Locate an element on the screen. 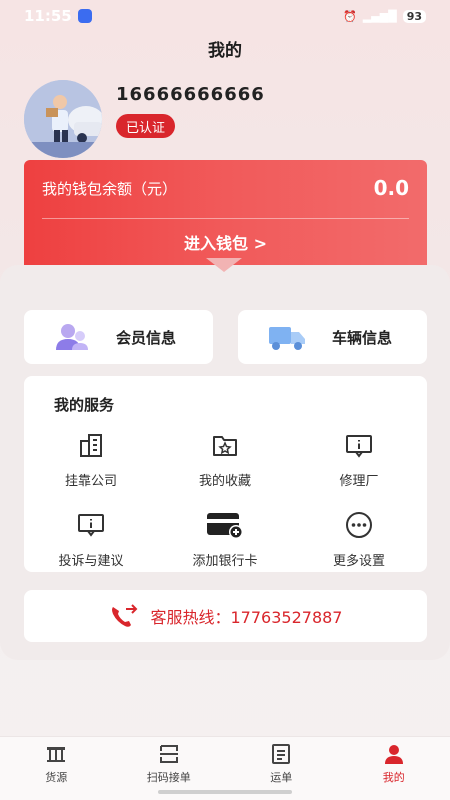 This screenshot has height=800, width=450. voice-icon is located at coordinates (84, 16).